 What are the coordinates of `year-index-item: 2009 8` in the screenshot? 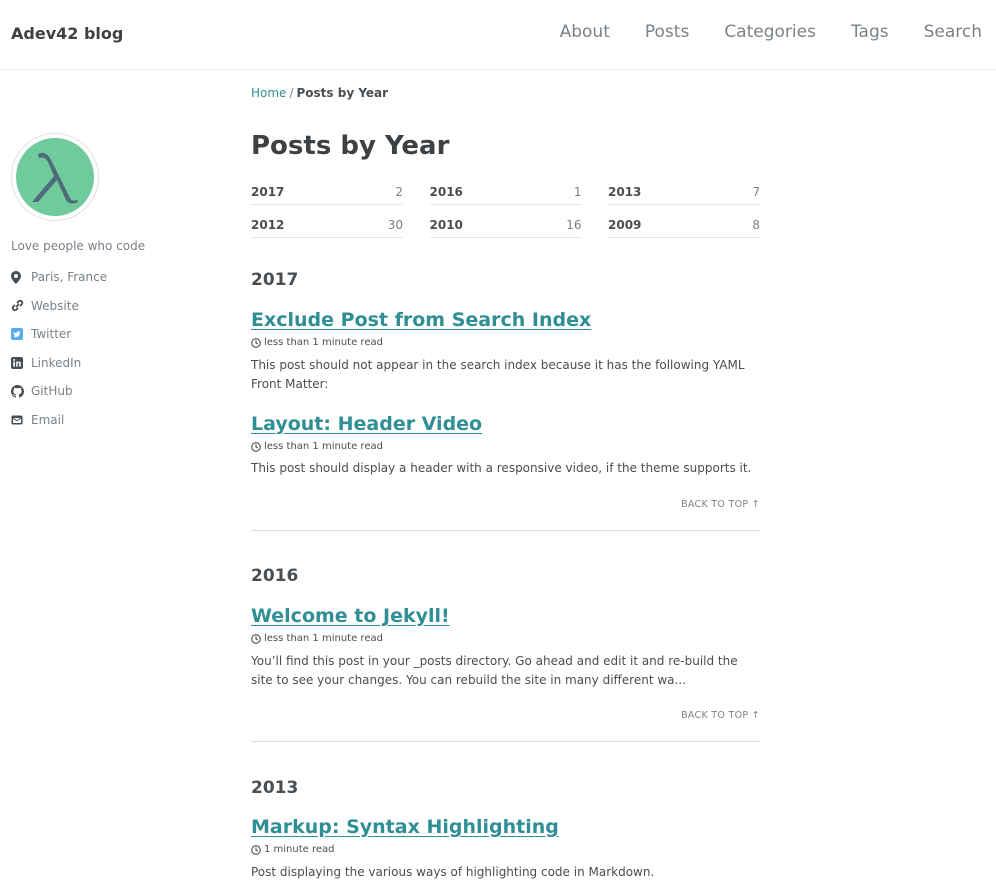 It's located at (684, 221).